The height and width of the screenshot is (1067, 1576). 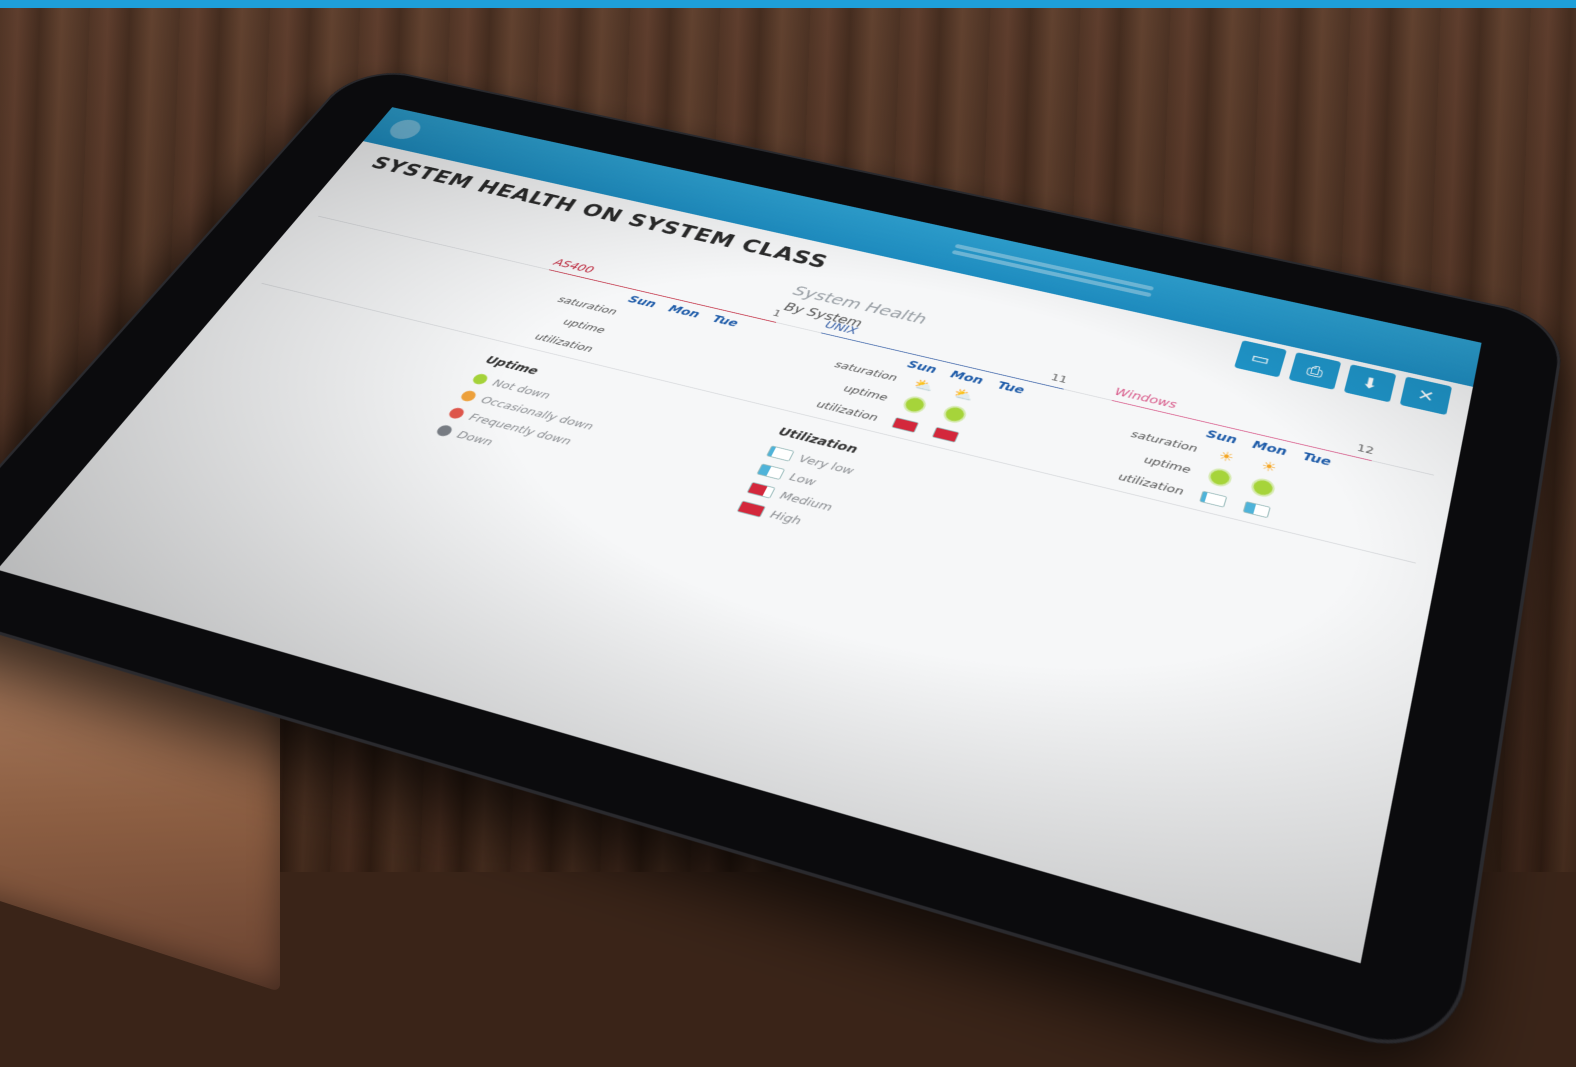 I want to click on monitor-button: ▭, so click(x=1260, y=359).